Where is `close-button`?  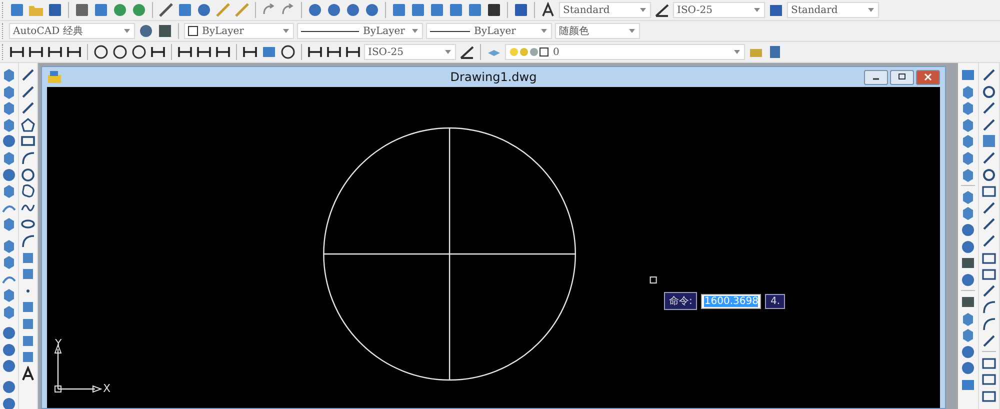 close-button is located at coordinates (928, 77).